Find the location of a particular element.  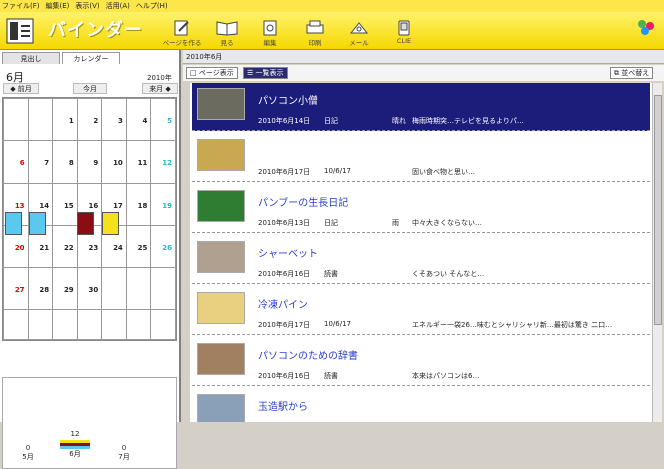

scroll-thumb is located at coordinates (658, 210).